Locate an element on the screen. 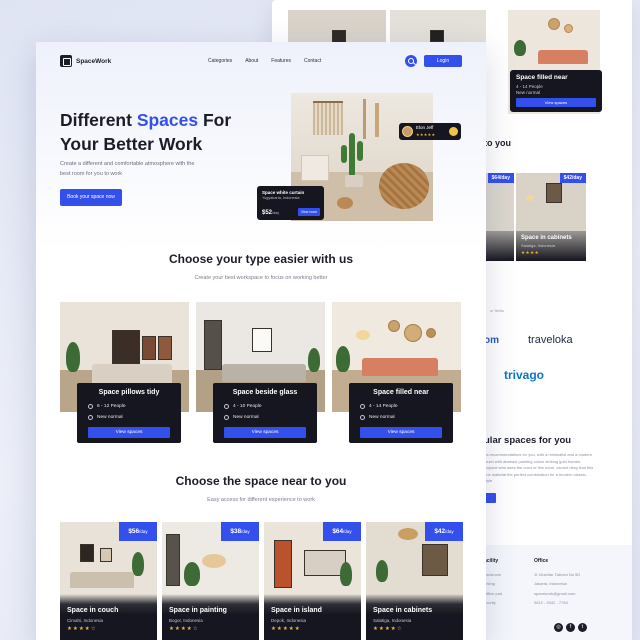 Image resolution: width=640 pixels, height=640 pixels. partner-logo-com: om is located at coordinates (491, 340).